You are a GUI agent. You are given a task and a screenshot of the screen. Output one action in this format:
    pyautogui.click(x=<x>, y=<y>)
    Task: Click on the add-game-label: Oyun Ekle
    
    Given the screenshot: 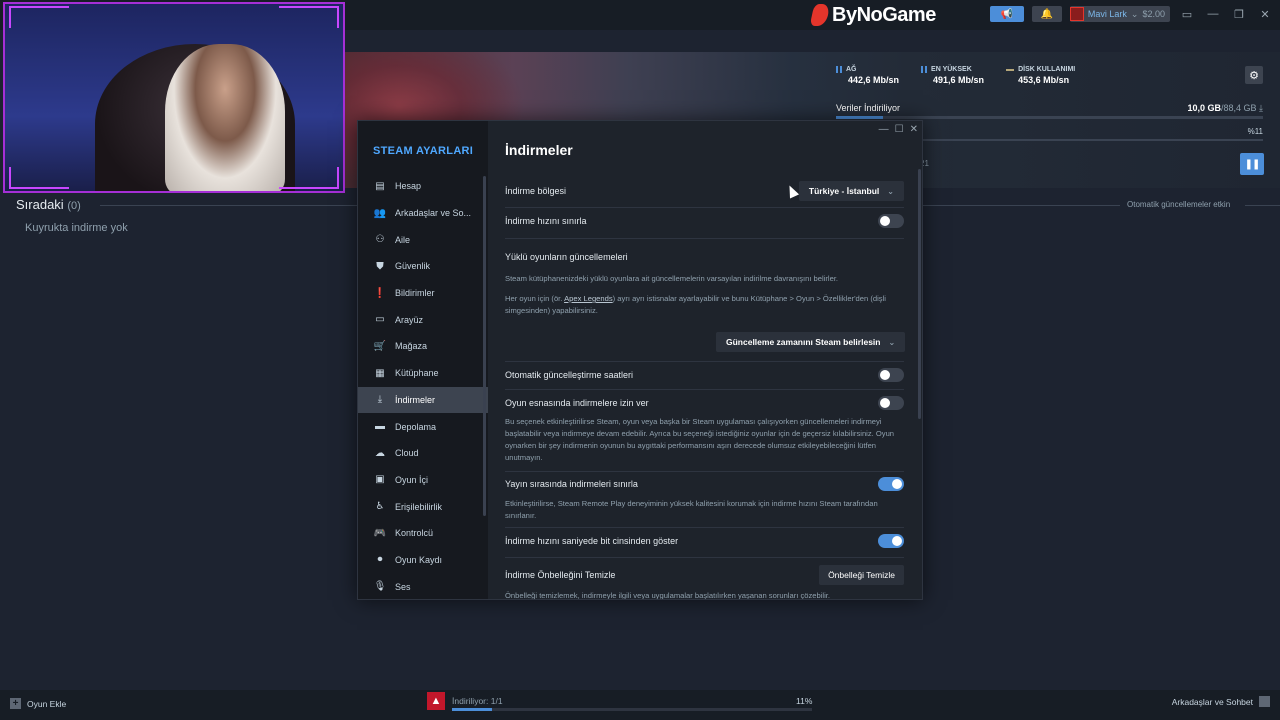 What is the action you would take?
    pyautogui.click(x=47, y=703)
    